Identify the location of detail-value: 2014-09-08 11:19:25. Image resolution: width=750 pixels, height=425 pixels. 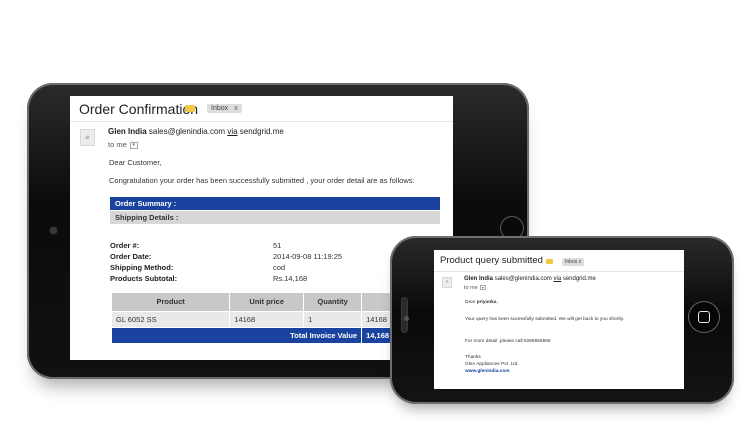
(308, 256).